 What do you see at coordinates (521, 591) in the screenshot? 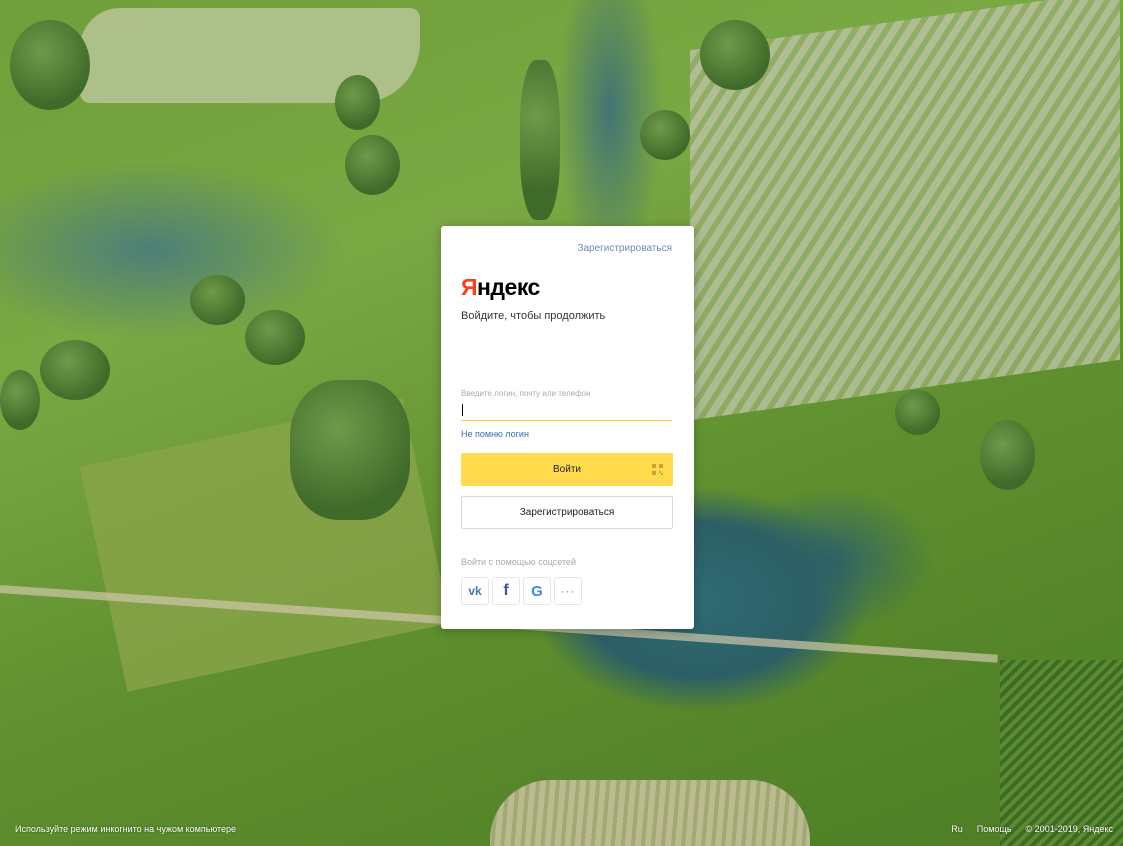
I see `social-login-row: vk f G ···` at bounding box center [521, 591].